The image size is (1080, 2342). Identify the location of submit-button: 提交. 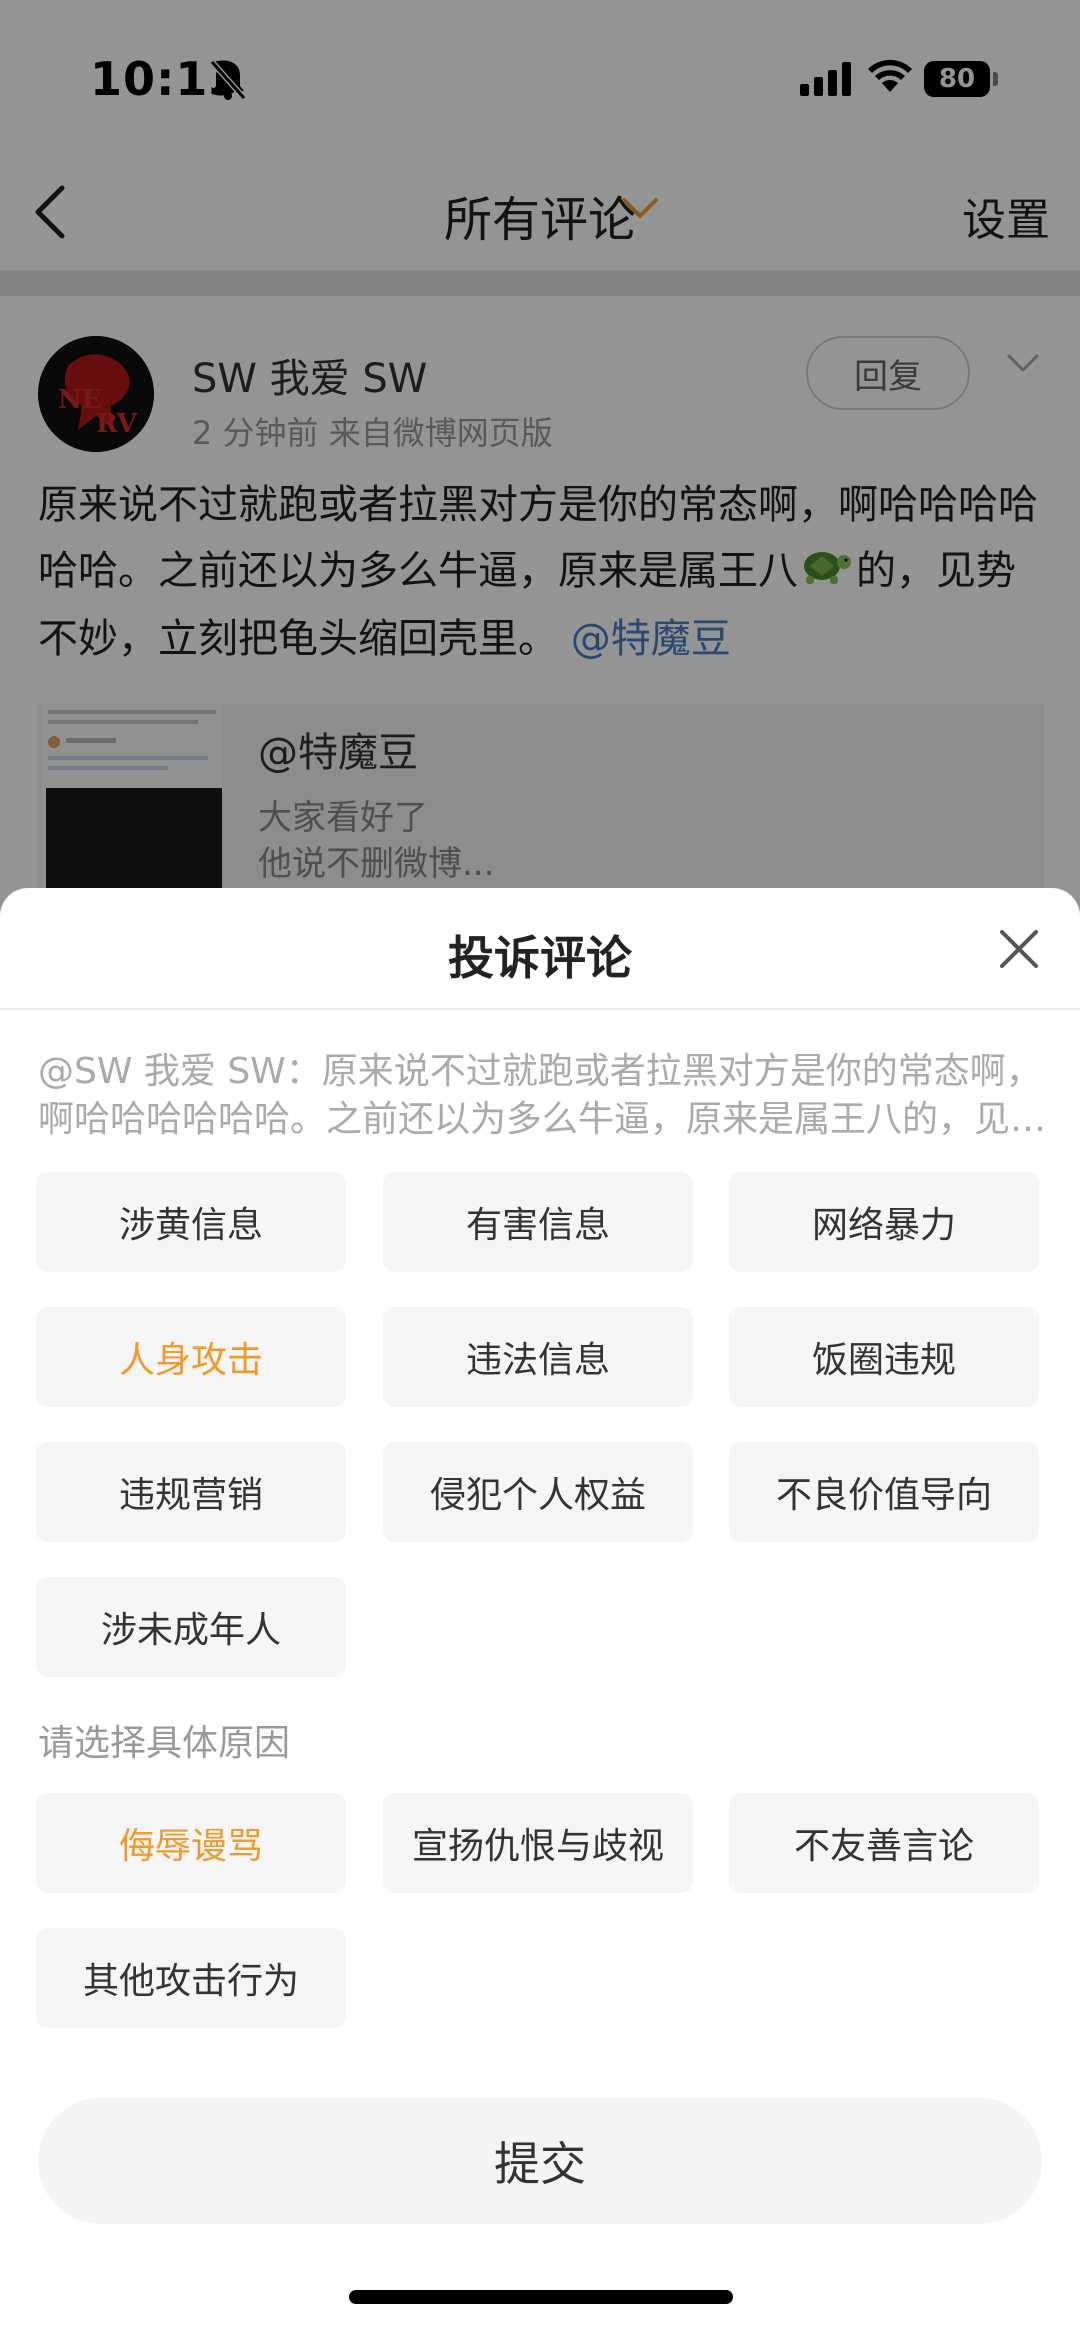
(540, 2161).